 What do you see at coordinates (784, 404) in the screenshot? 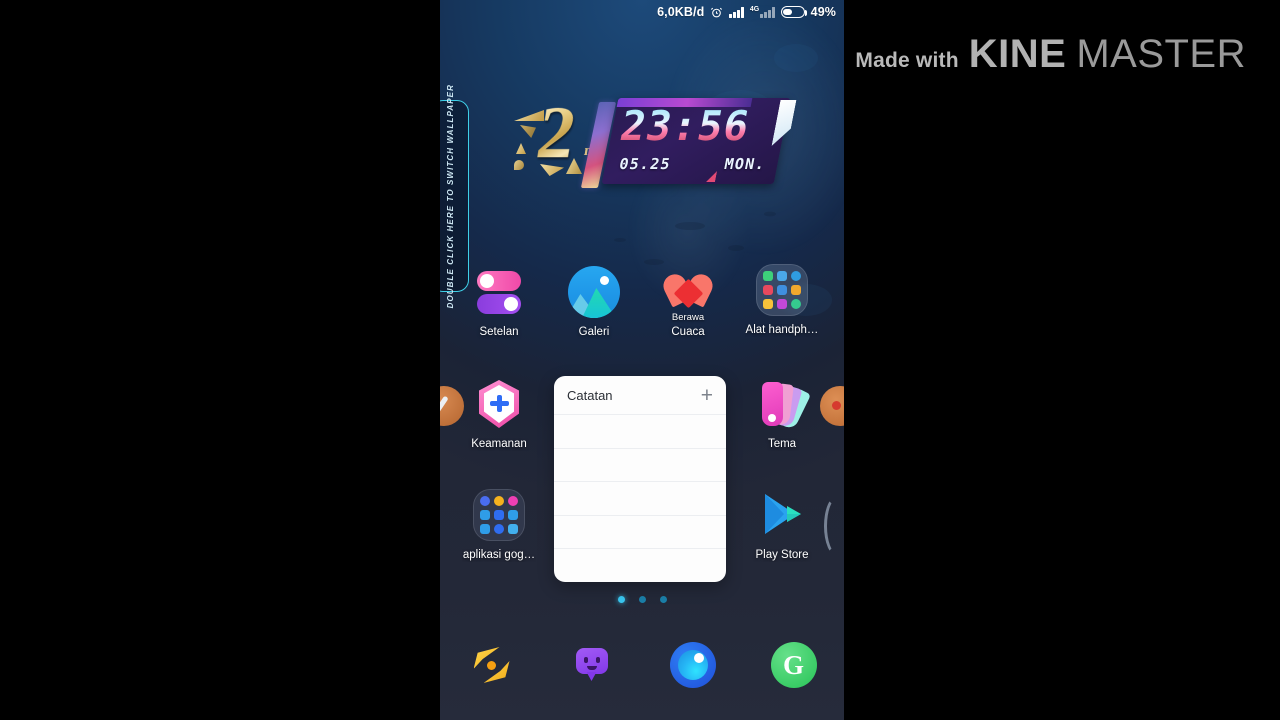
I see `theme-palette-icon` at bounding box center [784, 404].